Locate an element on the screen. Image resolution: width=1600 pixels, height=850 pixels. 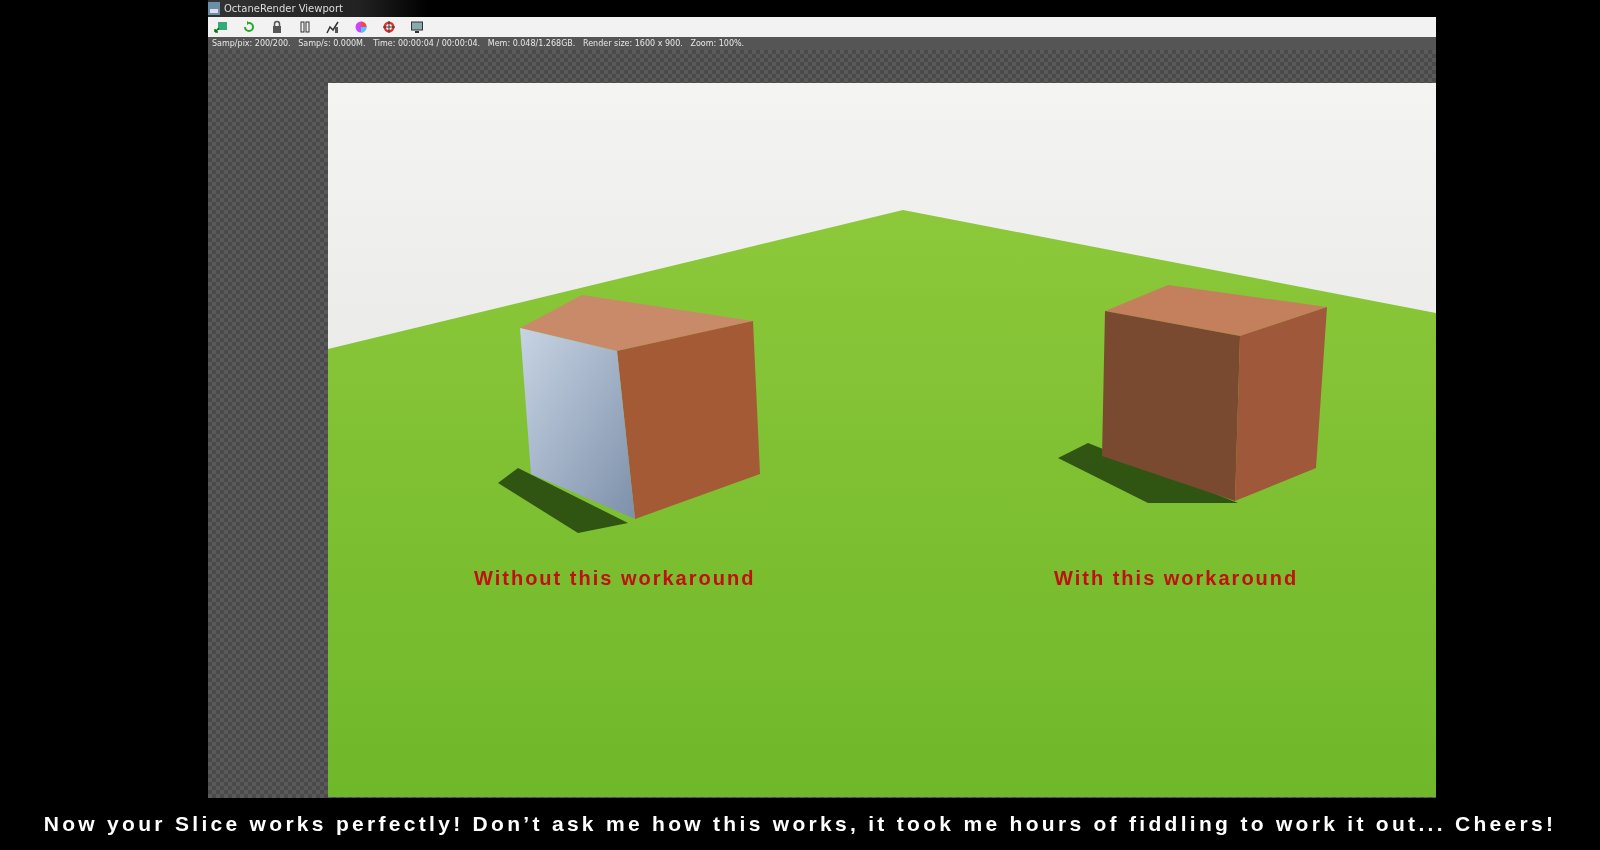
color-wheel-icon is located at coordinates (361, 27).